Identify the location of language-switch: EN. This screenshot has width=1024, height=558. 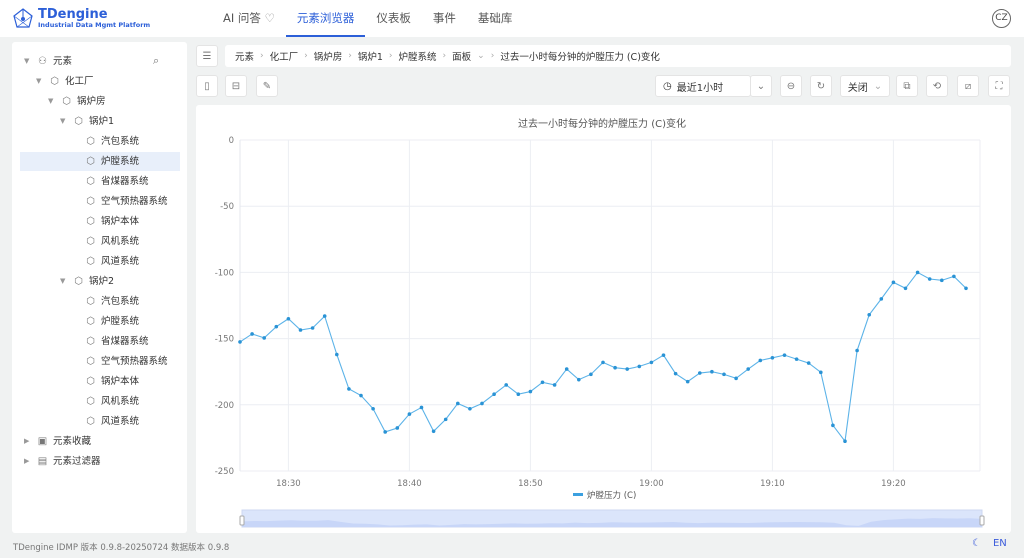
(1000, 543).